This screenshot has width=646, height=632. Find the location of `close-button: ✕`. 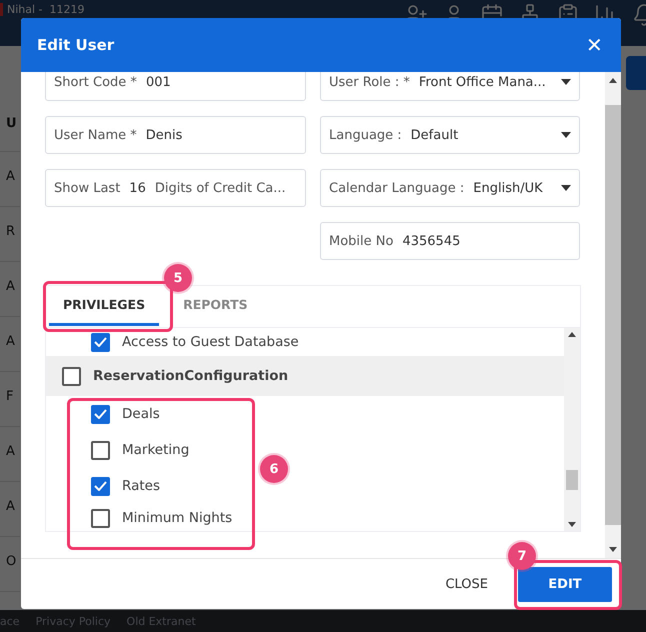

close-button: ✕ is located at coordinates (594, 45).